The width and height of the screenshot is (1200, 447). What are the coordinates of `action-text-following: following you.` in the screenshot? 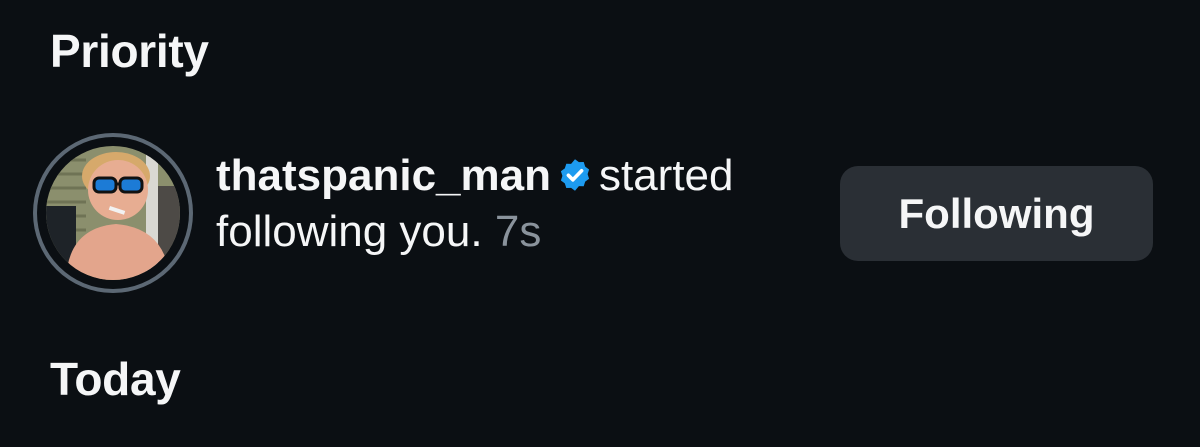 It's located at (349, 231).